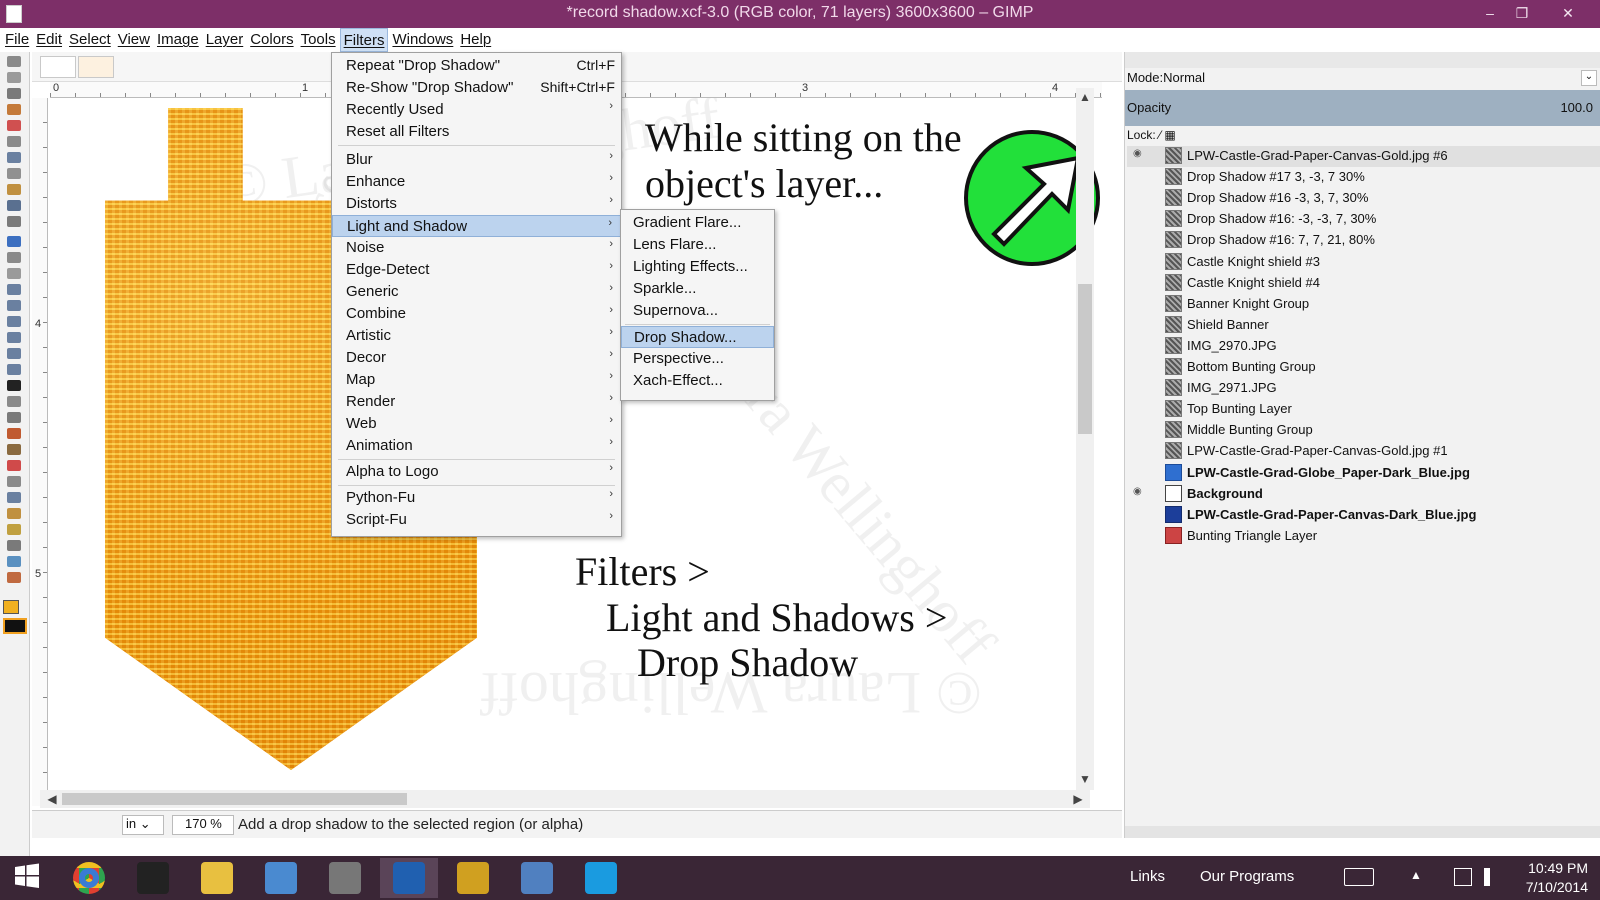 This screenshot has height=900, width=1600. What do you see at coordinates (1317, 155) in the screenshot?
I see `layer-name: LPW-Castle-Grad-Paper-Canvas-Gold.jpg #6` at bounding box center [1317, 155].